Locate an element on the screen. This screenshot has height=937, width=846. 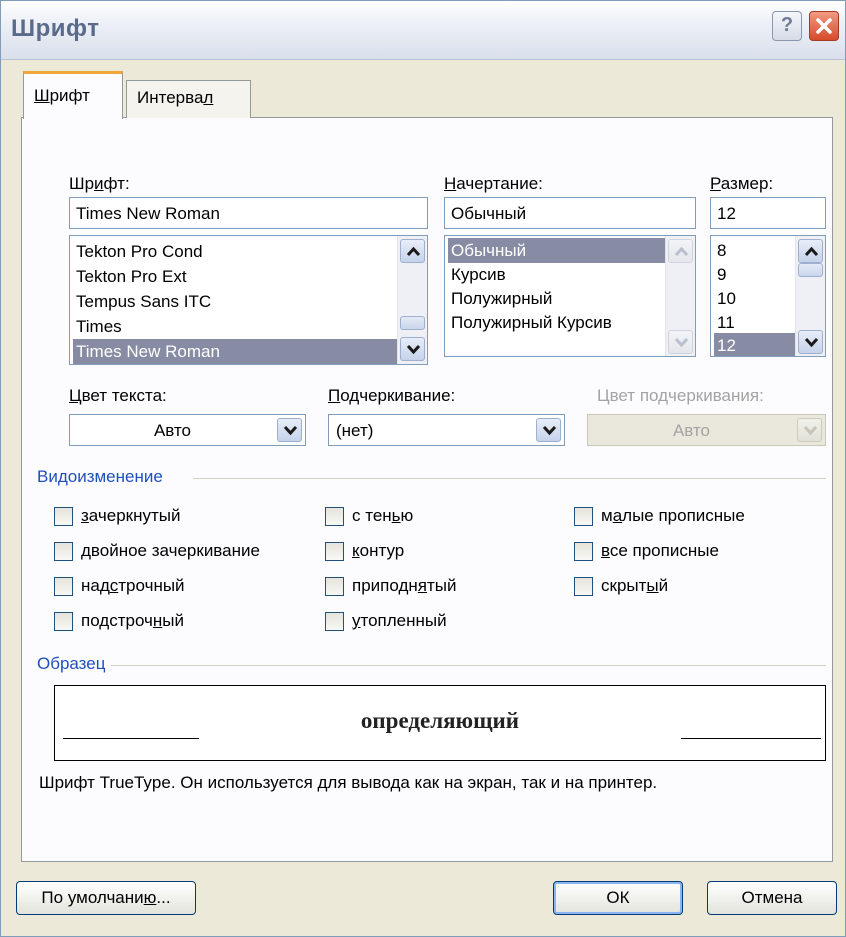
preview-group-title: Образец is located at coordinates (71, 663).